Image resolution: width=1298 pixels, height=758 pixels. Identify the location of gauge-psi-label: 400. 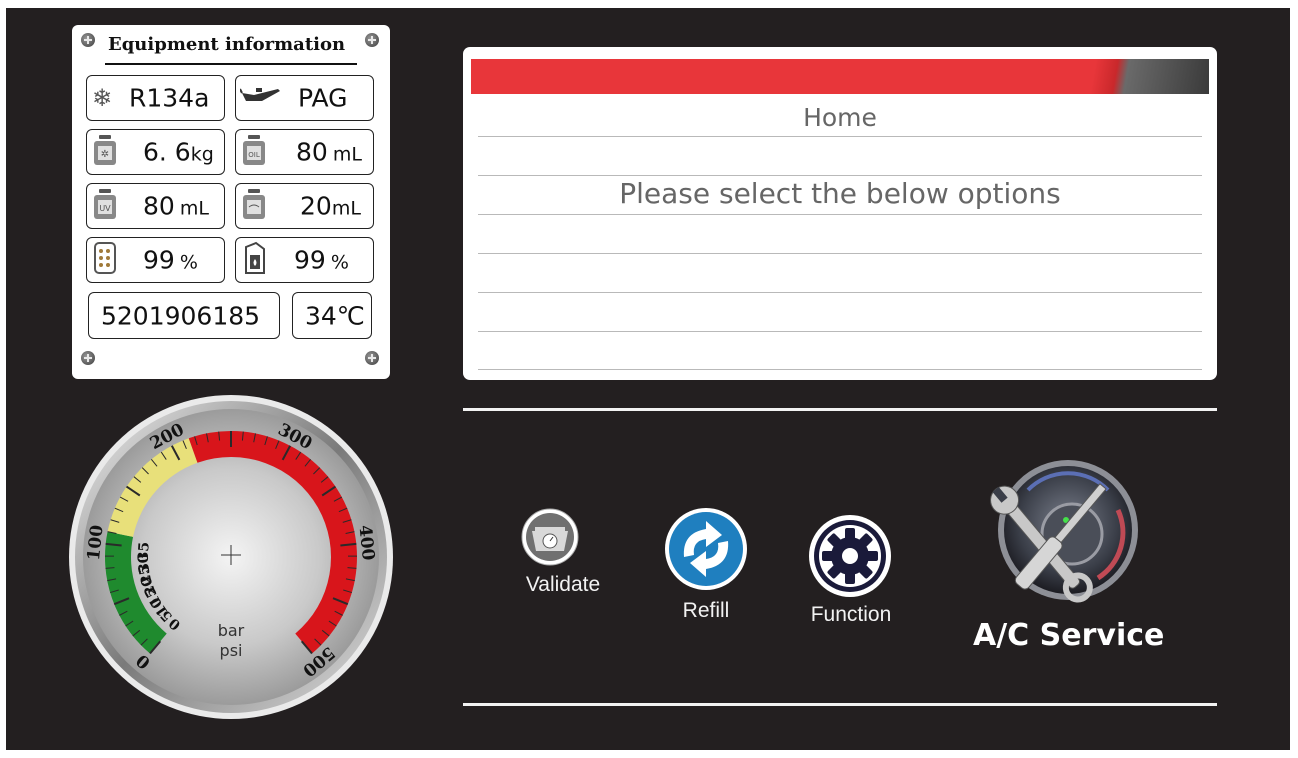
(366, 543).